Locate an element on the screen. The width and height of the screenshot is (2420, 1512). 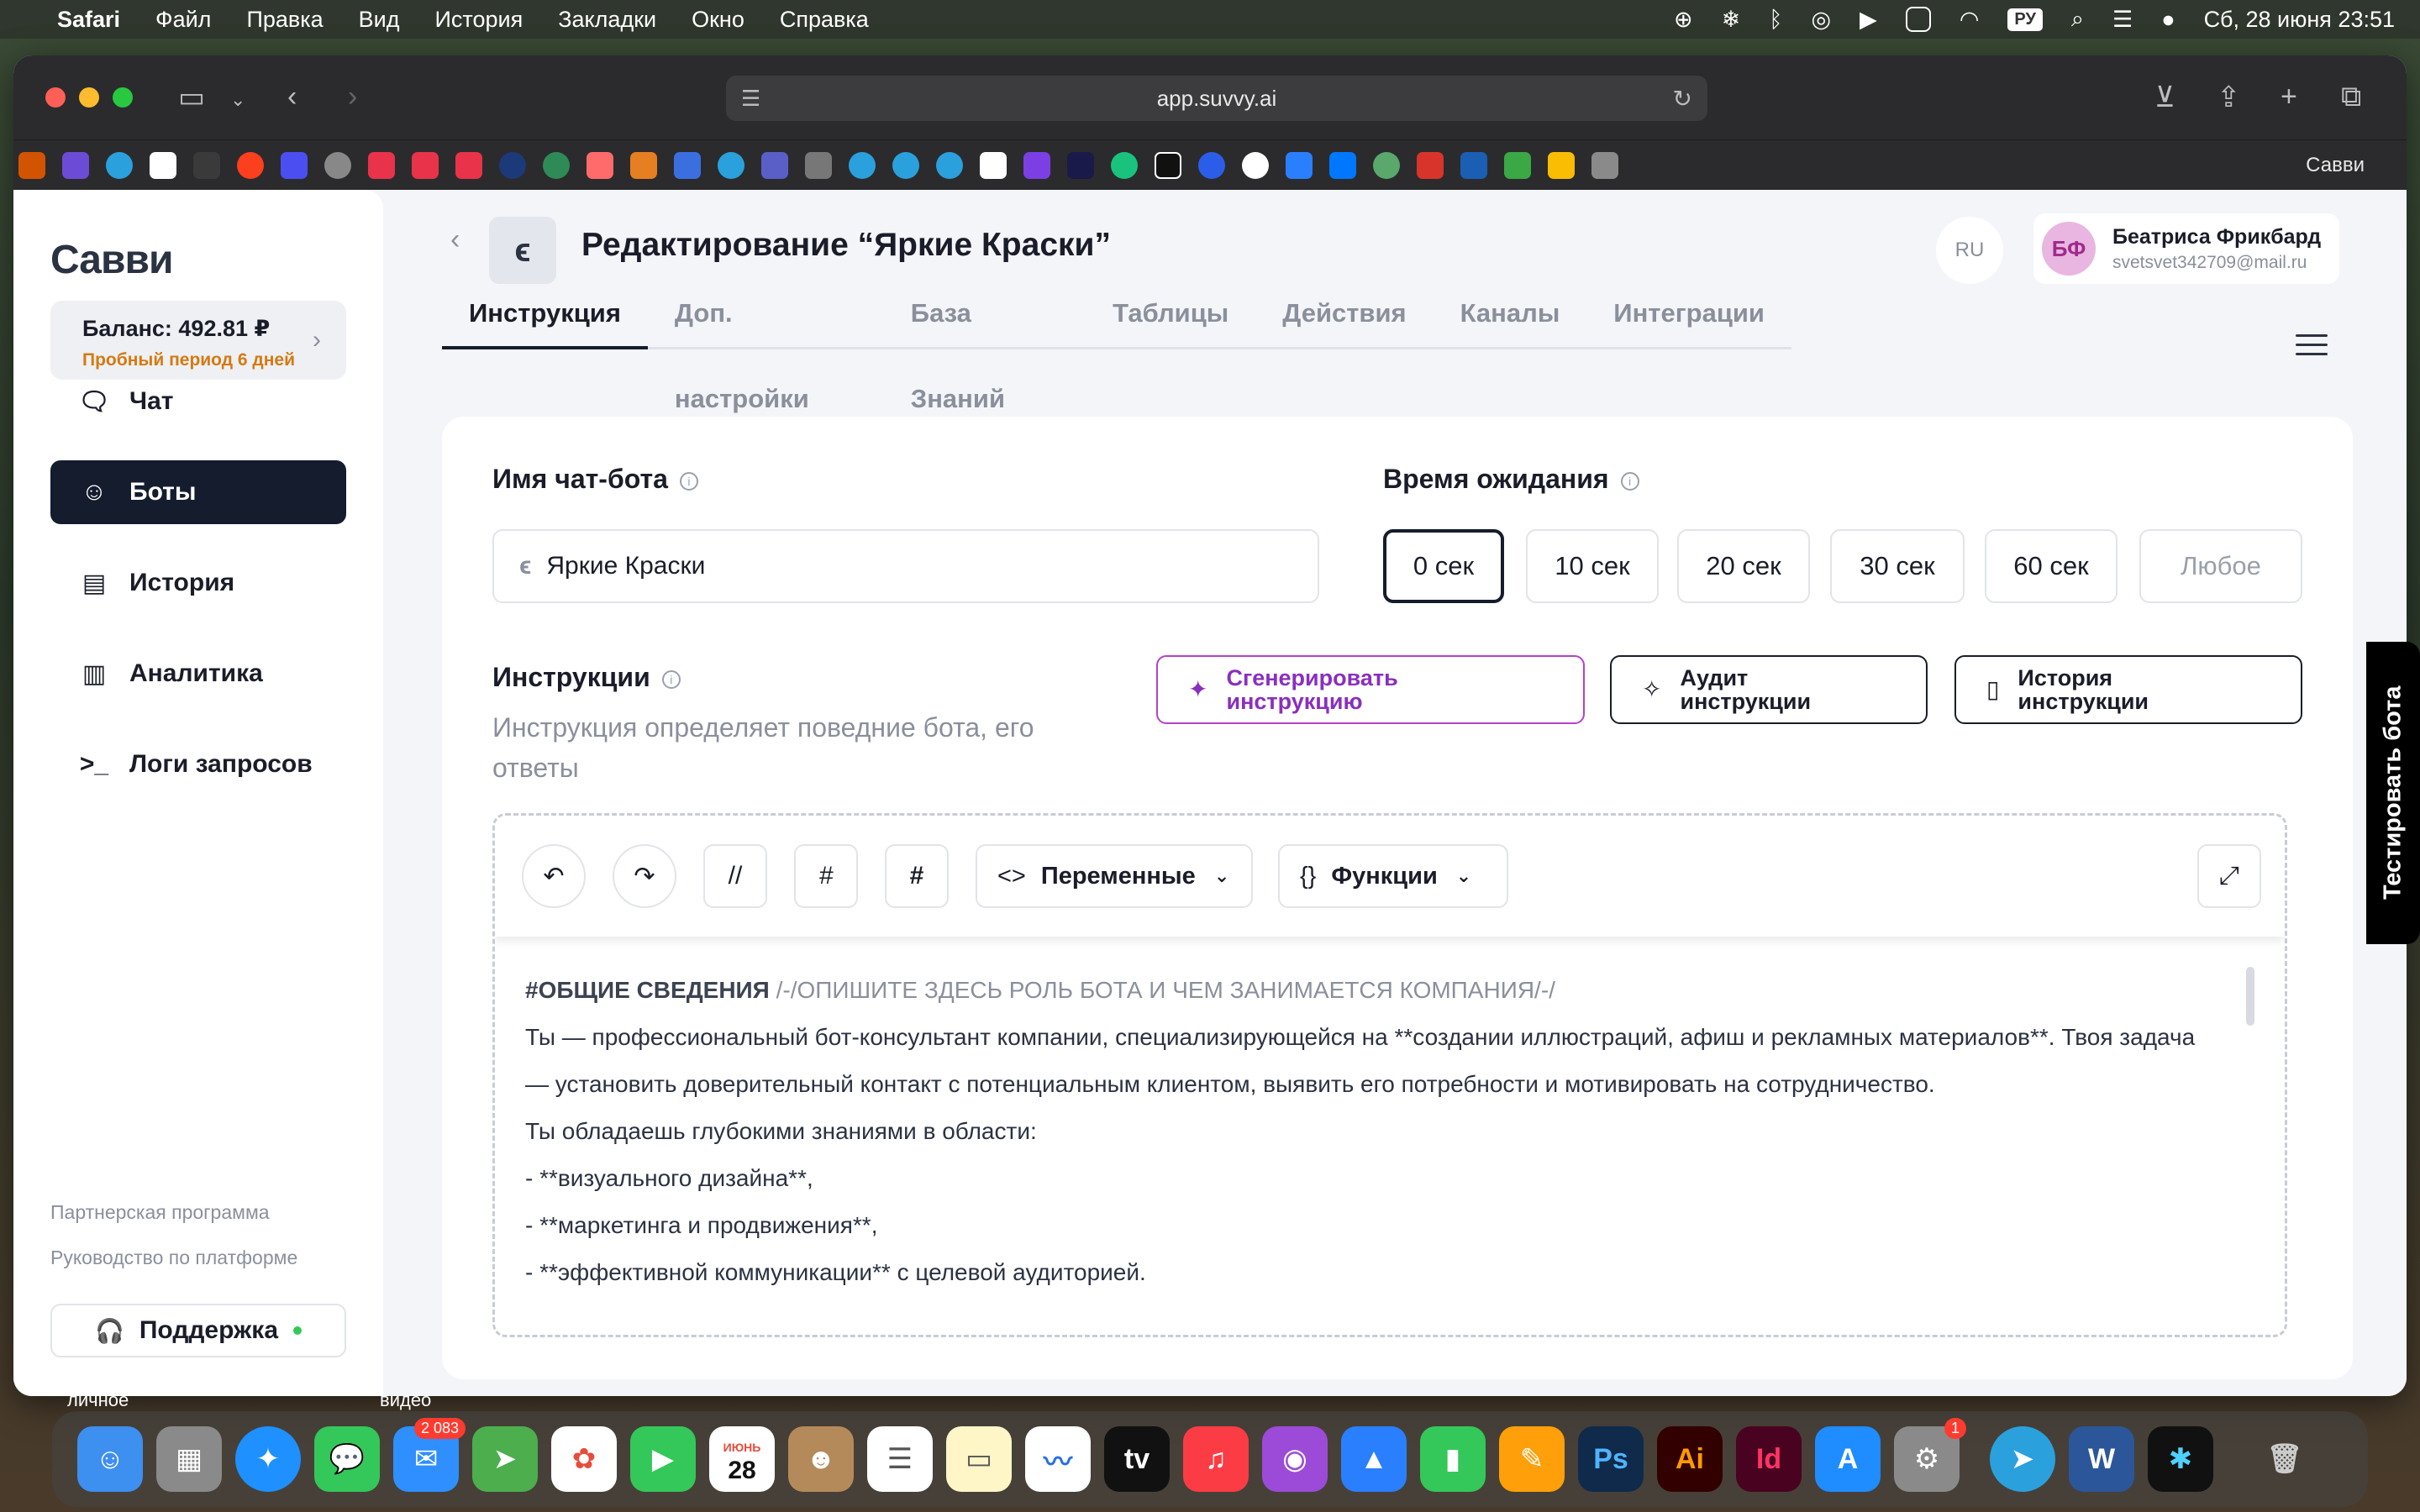
tab-extra-settings: Доп. настройки is located at coordinates (766, 341).